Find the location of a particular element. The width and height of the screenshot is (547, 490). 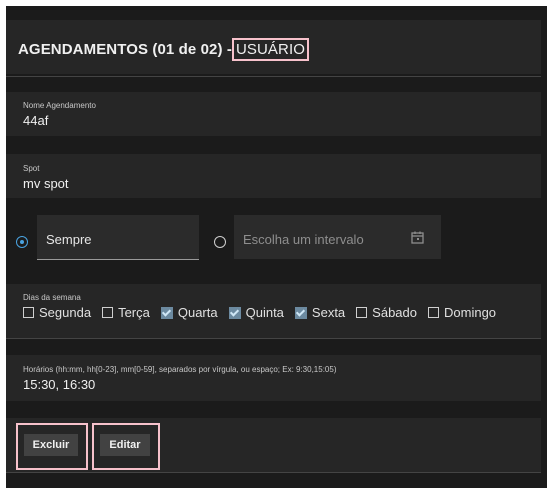

spot-field-label: Spot is located at coordinates (31, 168).